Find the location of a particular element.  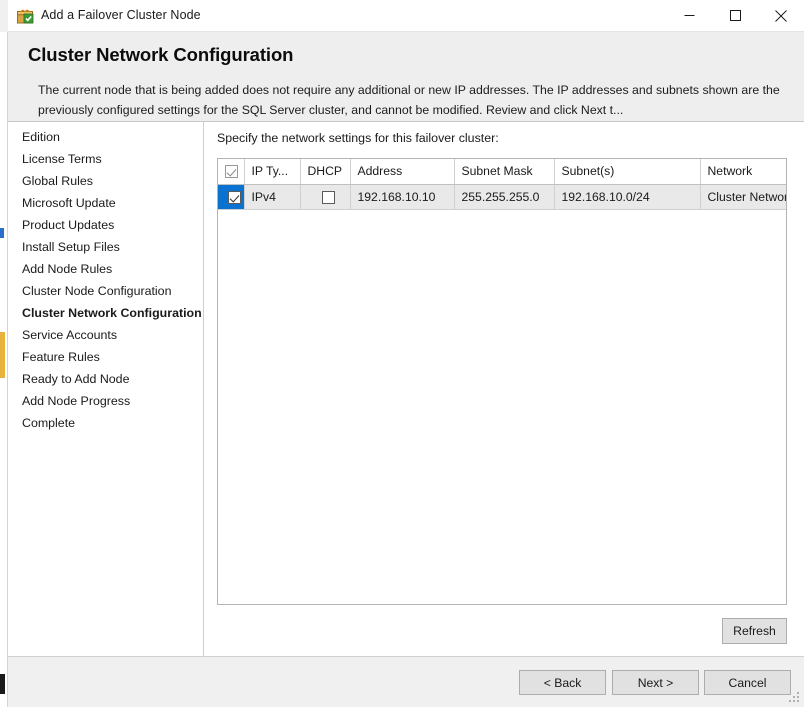

sidebar-item-cluster-network-configuration: Cluster Network Configuration is located at coordinates (106, 313).